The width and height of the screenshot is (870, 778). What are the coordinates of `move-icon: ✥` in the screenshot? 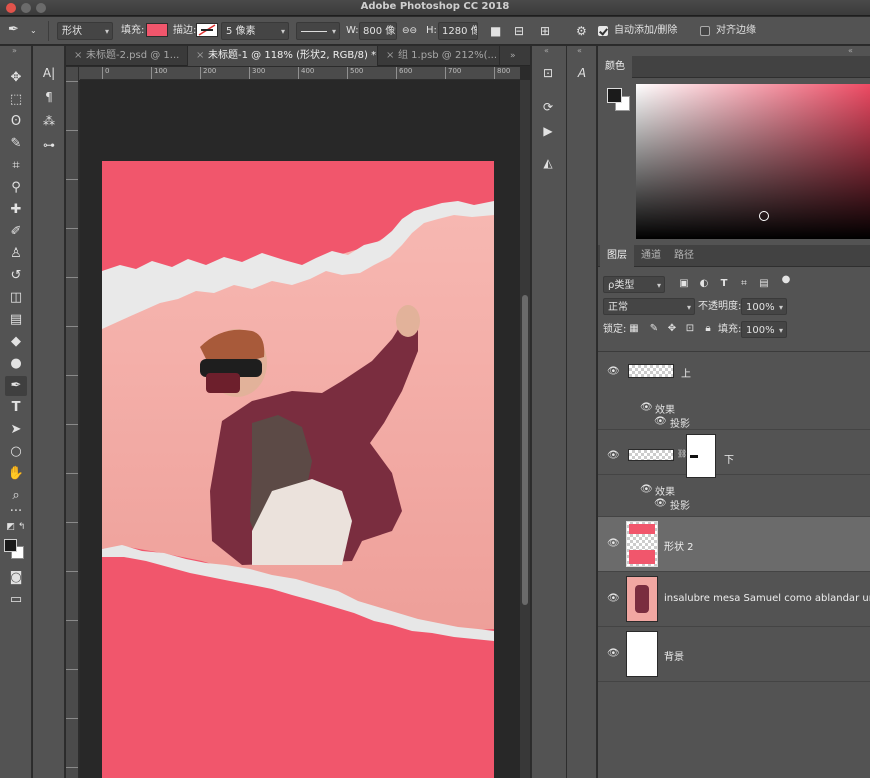 It's located at (16, 78).